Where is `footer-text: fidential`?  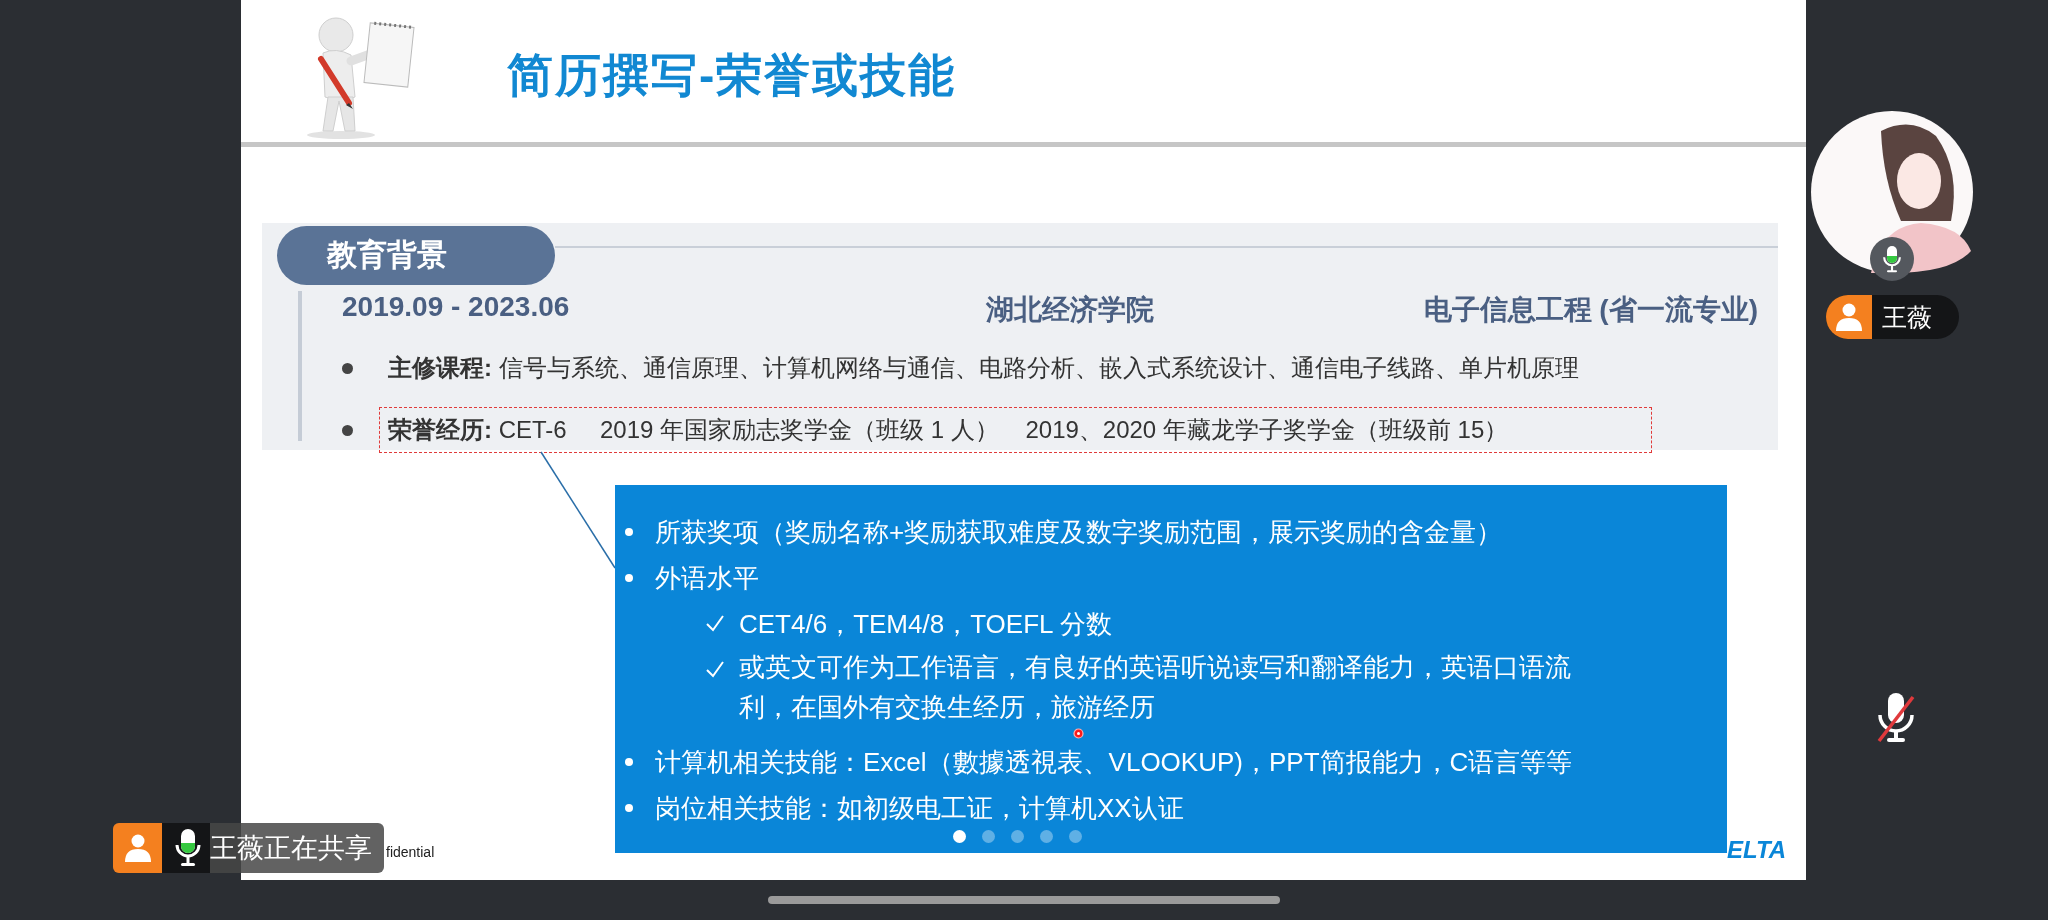 footer-text: fidential is located at coordinates (410, 852).